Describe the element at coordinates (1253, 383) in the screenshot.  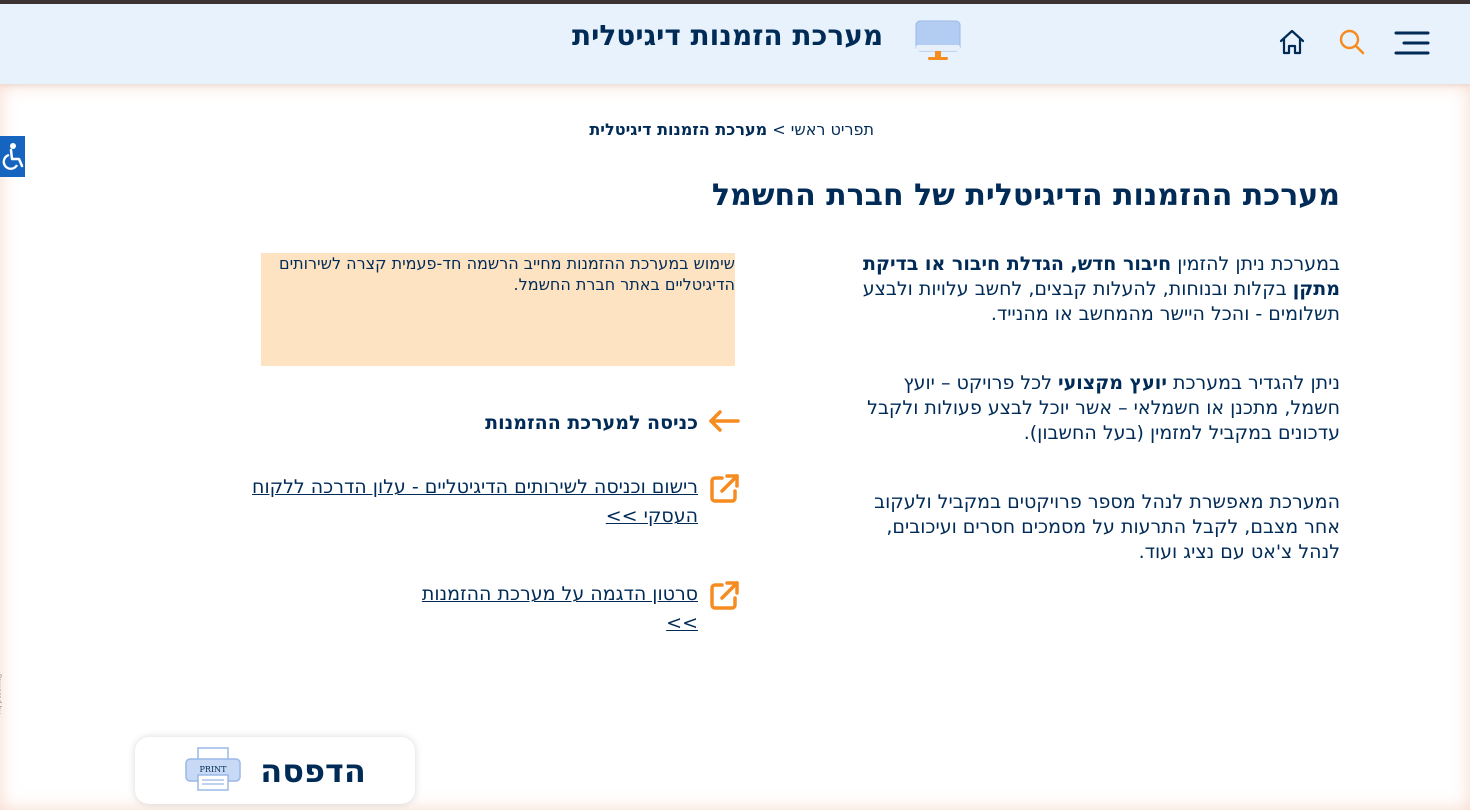
I see `intro-p2-text-a: ניתן להגדיר במערכת` at that location.